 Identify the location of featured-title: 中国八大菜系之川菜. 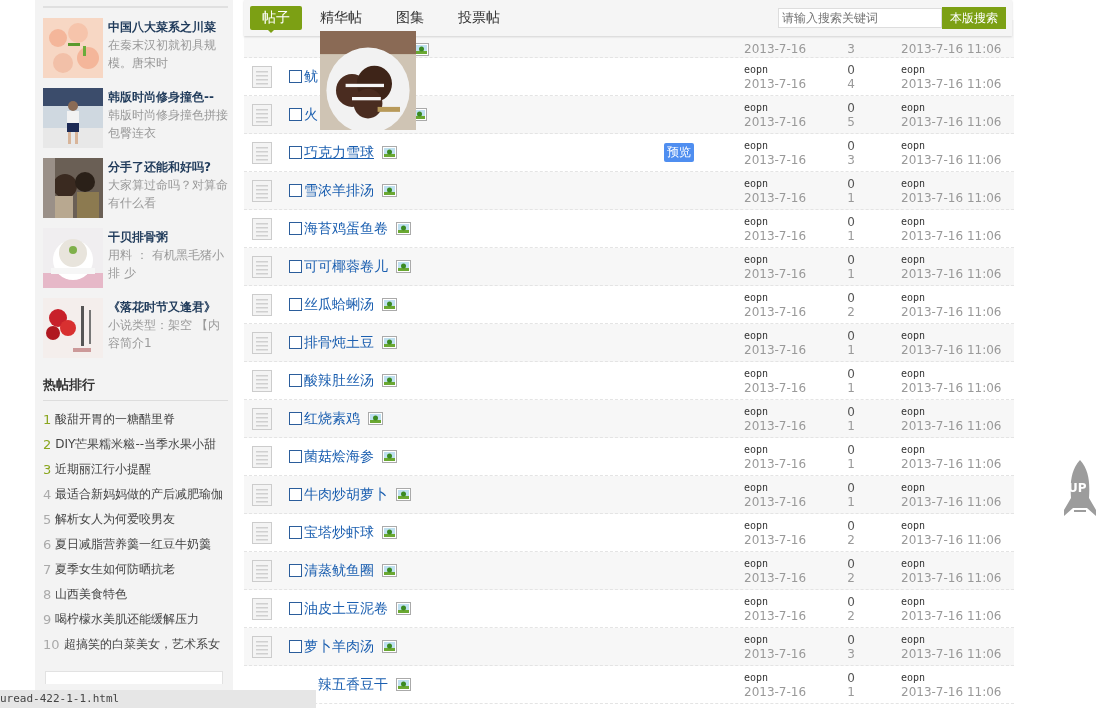
(168, 27).